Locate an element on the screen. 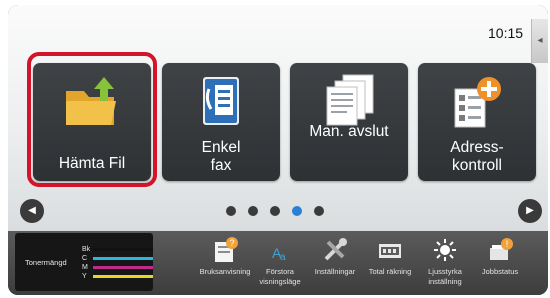  toner-row-m: M is located at coordinates (117, 267).